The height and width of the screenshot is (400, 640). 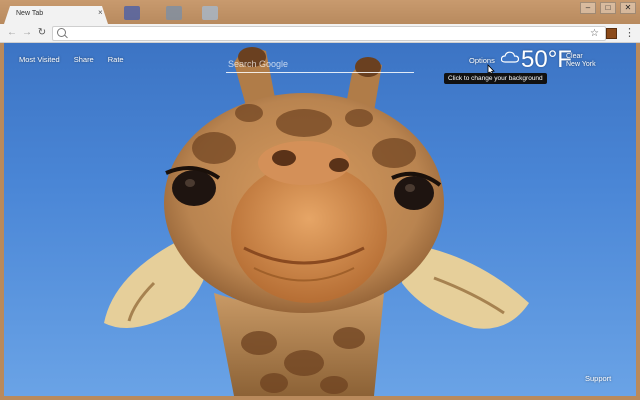 What do you see at coordinates (574, 56) in the screenshot?
I see `weather-condition: Clear` at bounding box center [574, 56].